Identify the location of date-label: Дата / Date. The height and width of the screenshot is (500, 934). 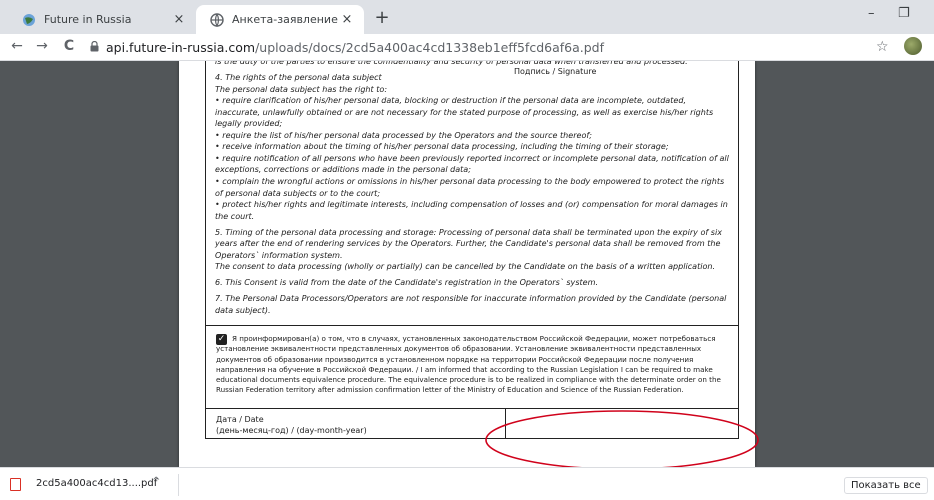
(240, 419).